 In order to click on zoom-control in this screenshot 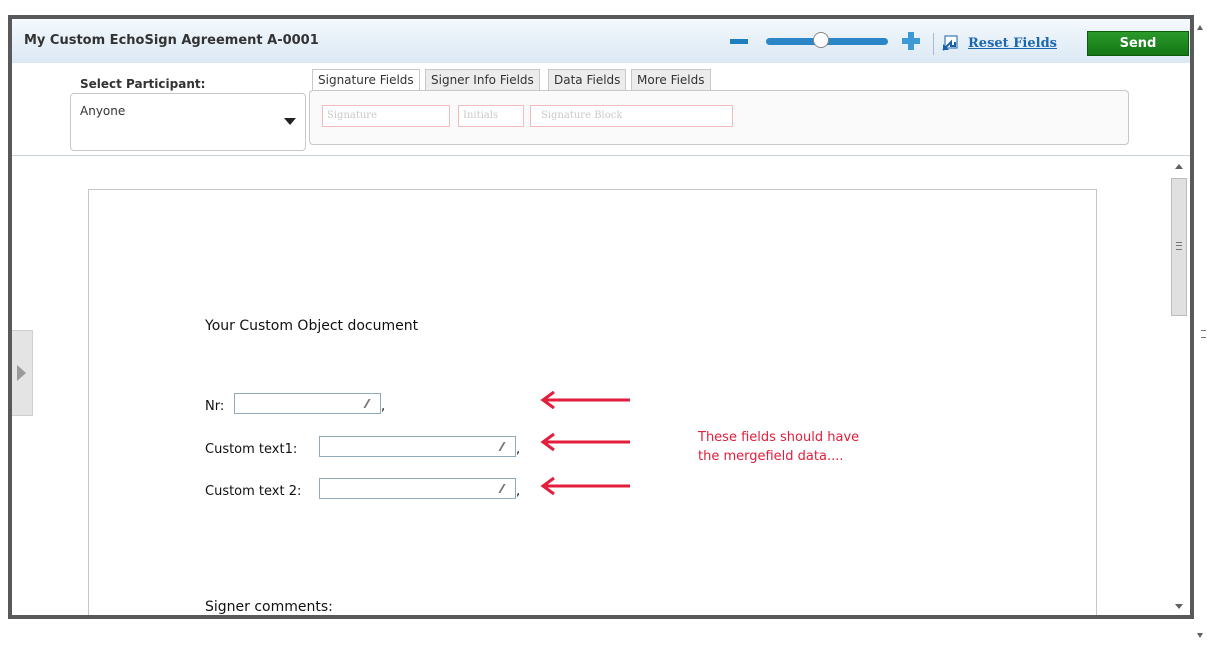, I will do `click(825, 41)`.